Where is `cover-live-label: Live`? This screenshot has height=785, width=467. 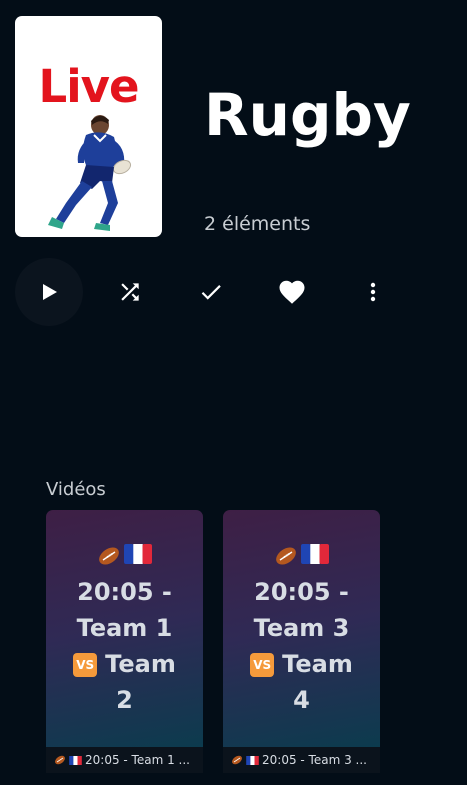
cover-live-label: Live is located at coordinates (89, 86).